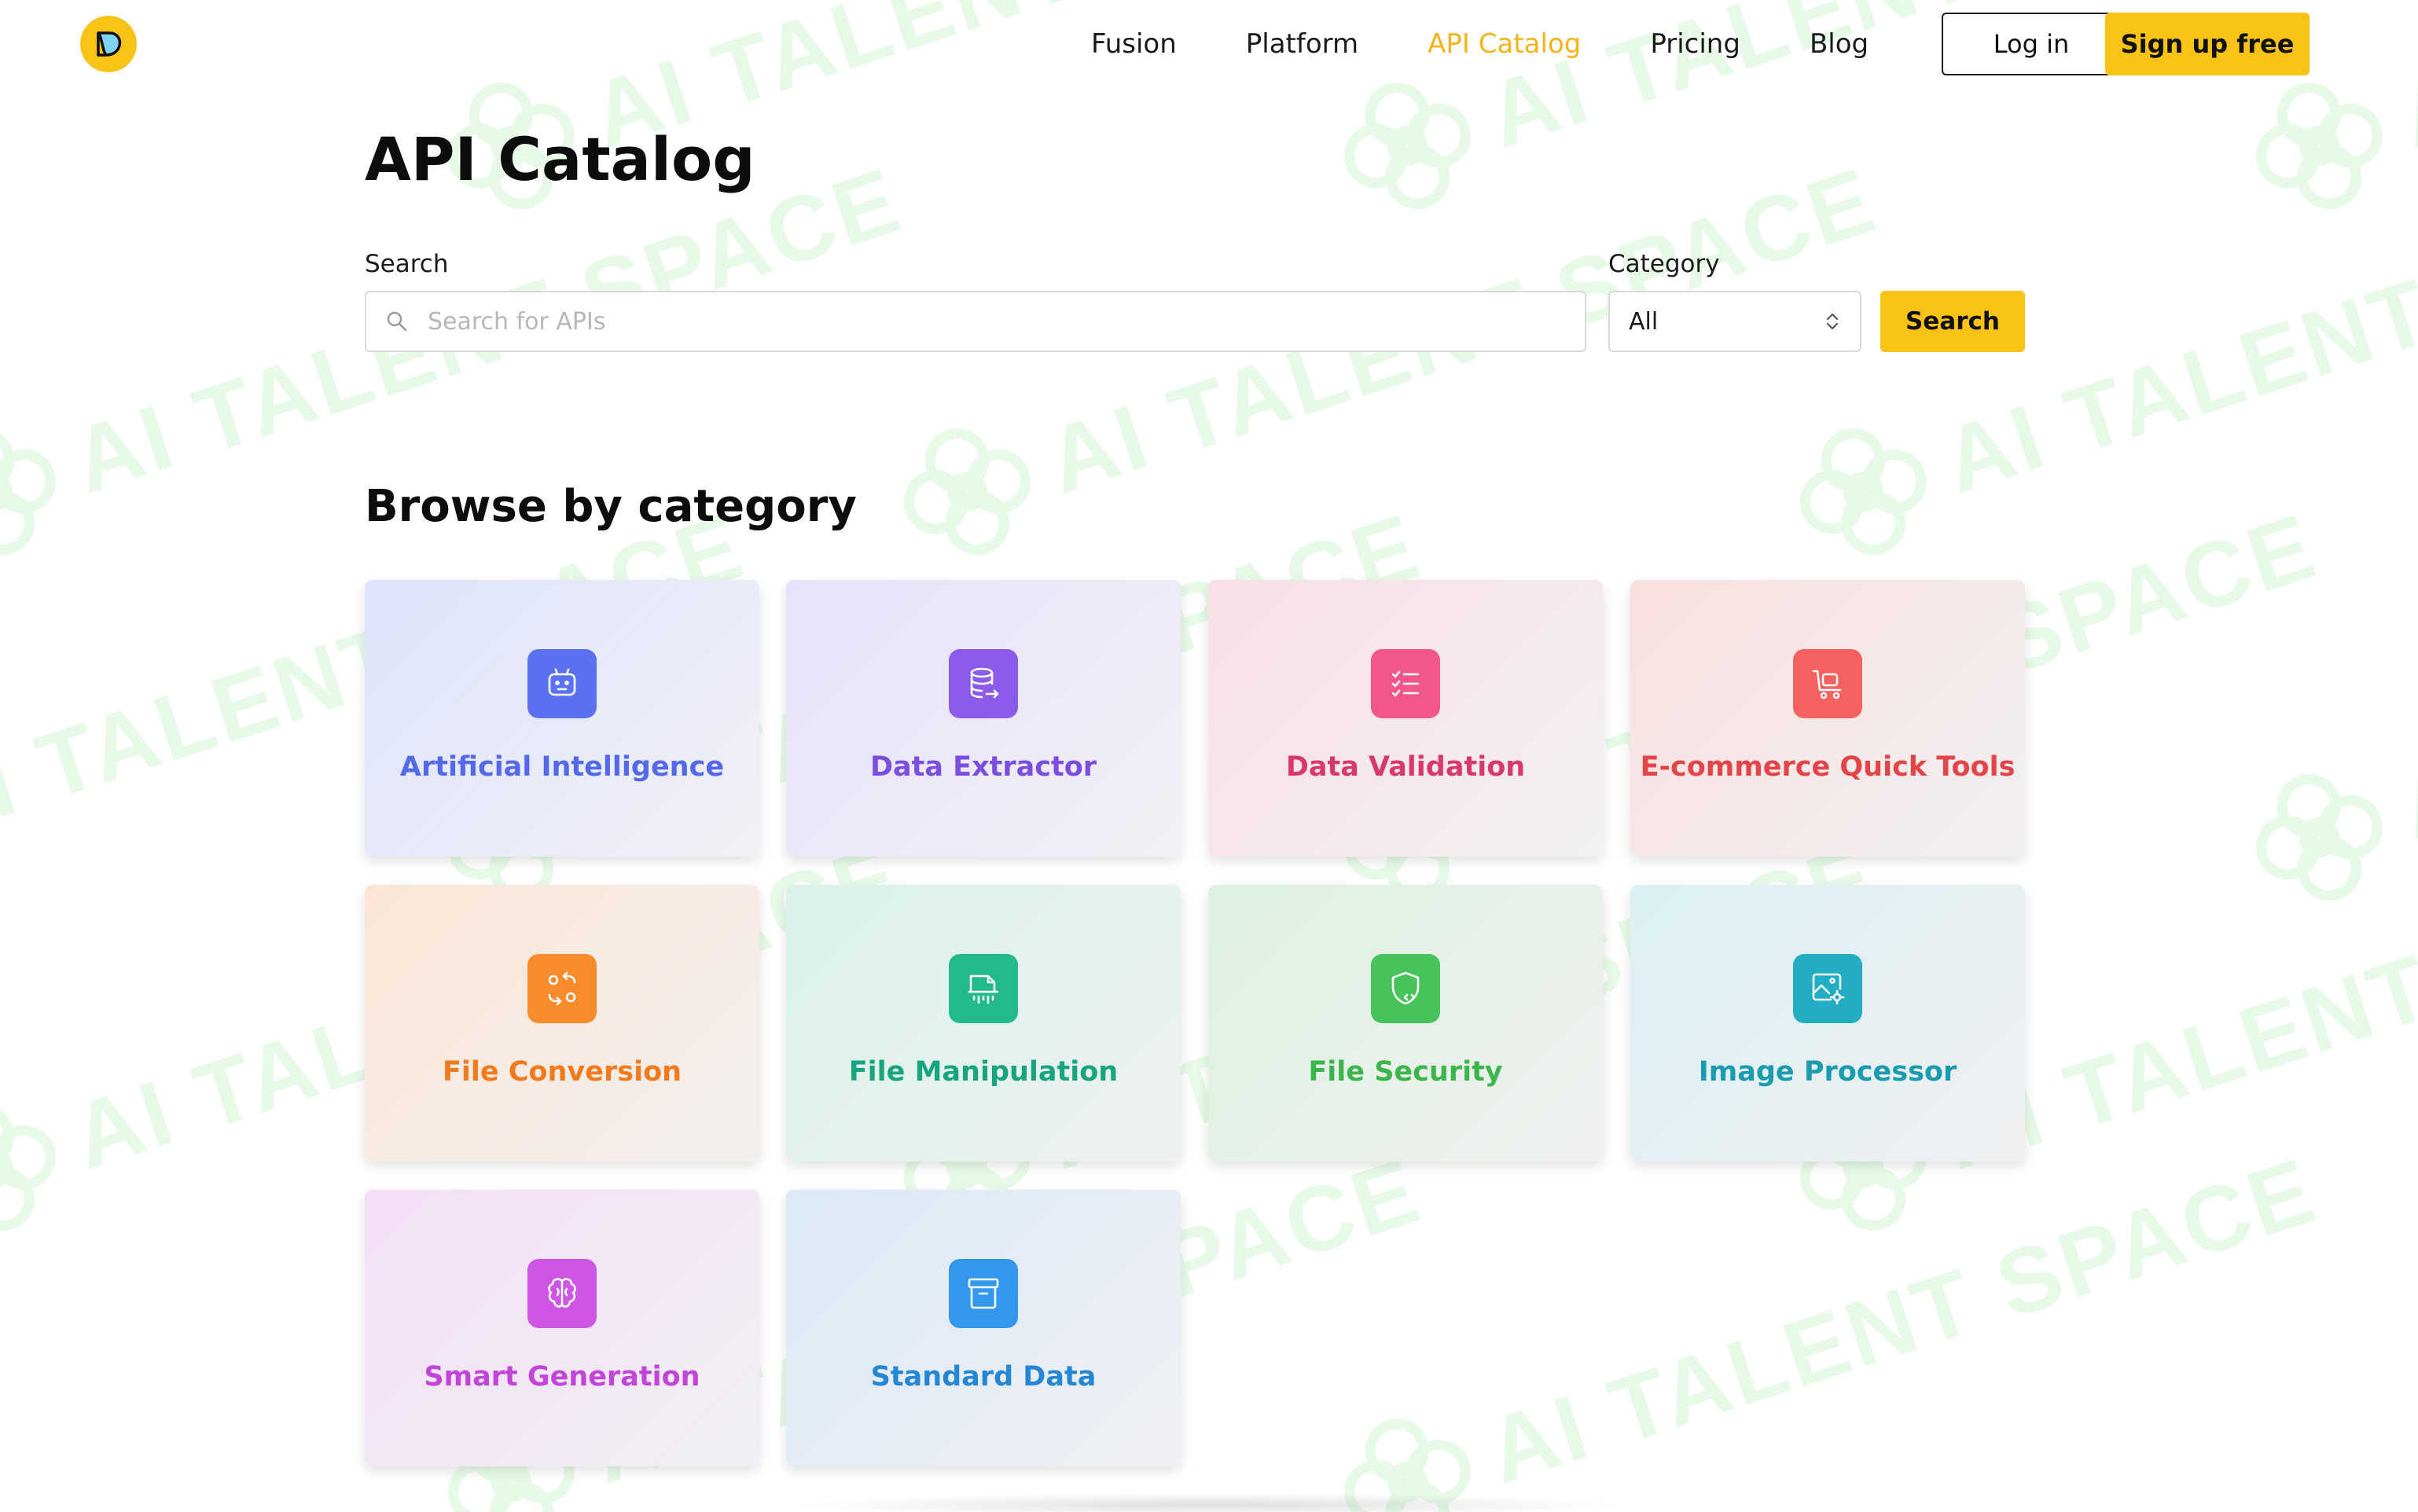 The width and height of the screenshot is (2418, 1512). What do you see at coordinates (1405, 684) in the screenshot?
I see `checklist-icon` at bounding box center [1405, 684].